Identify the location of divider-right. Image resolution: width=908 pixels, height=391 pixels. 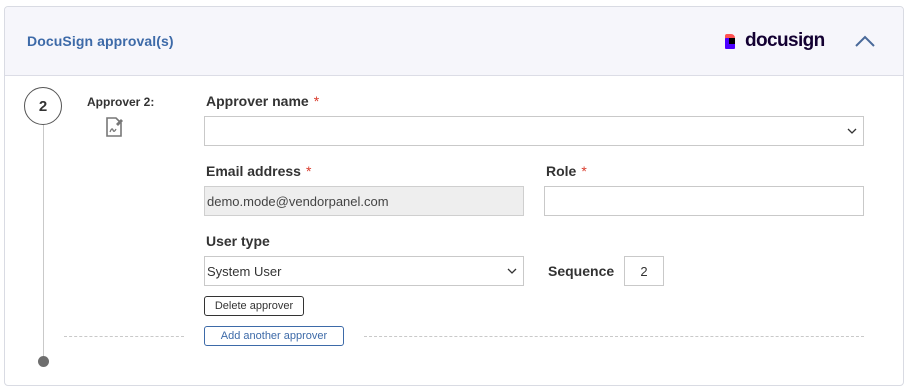
(614, 336).